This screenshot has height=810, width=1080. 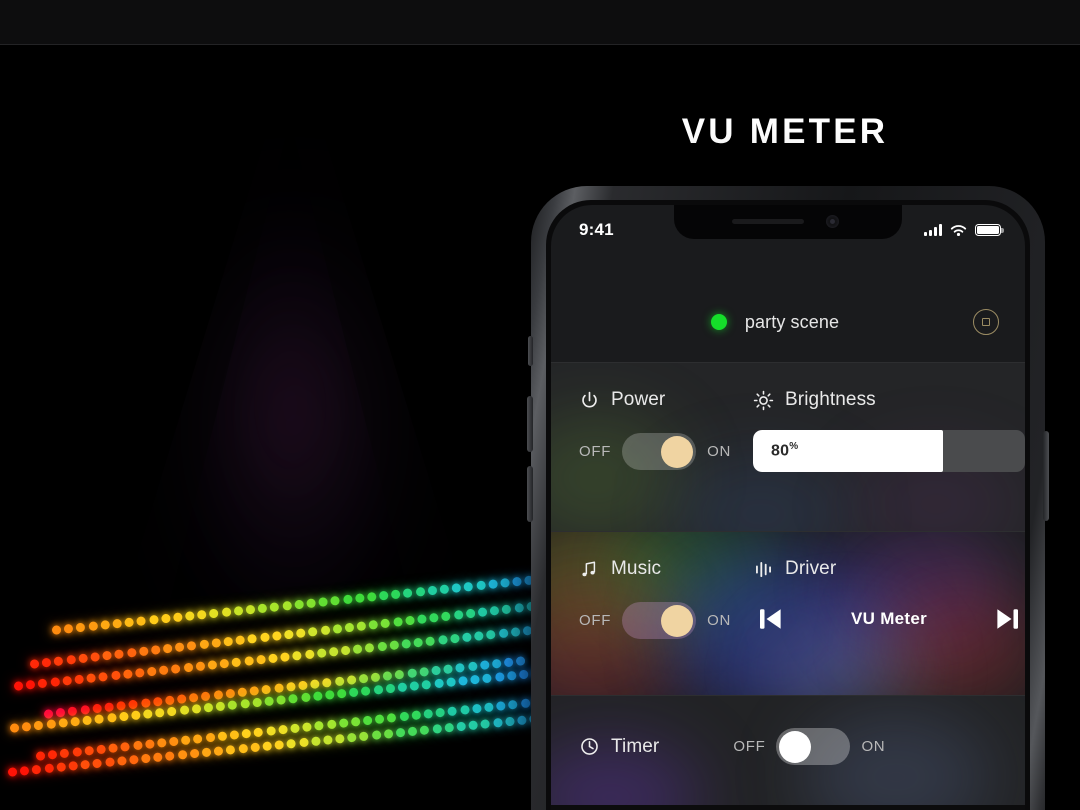 I want to click on cellular-bars-icon, so click(x=932, y=230).